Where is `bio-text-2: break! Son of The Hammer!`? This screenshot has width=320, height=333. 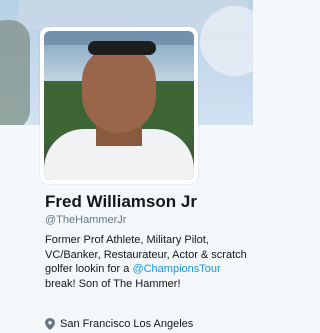
bio-text-2: break! Son of The Hammer! is located at coordinates (113, 283).